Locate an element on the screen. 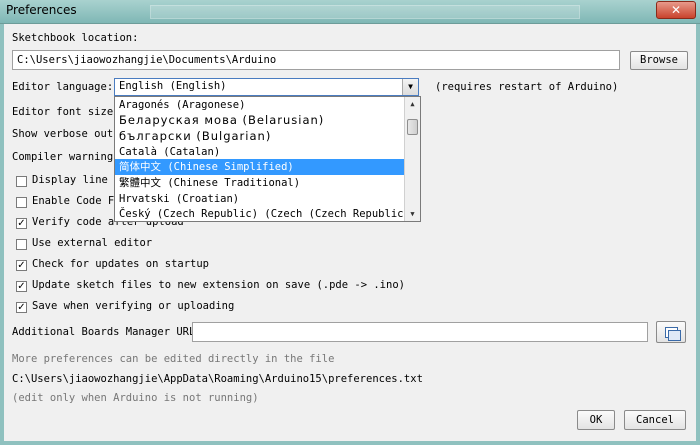  language-option: Català (Catalan) is located at coordinates (260, 152).